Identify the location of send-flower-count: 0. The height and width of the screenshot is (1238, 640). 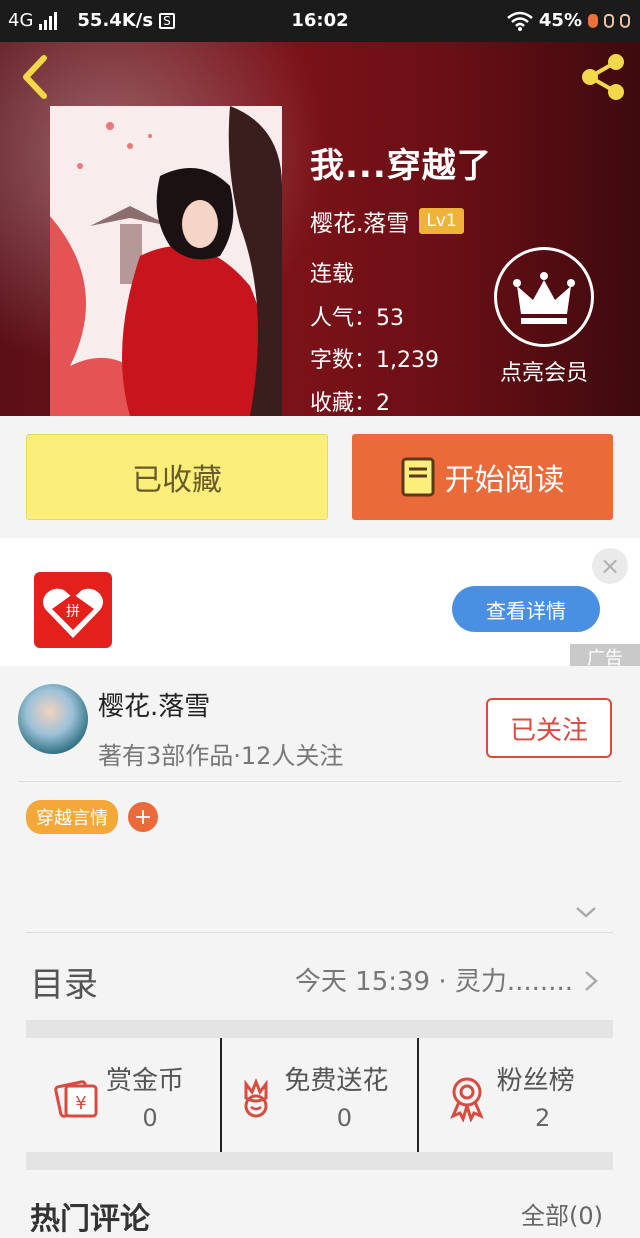
(344, 1118).